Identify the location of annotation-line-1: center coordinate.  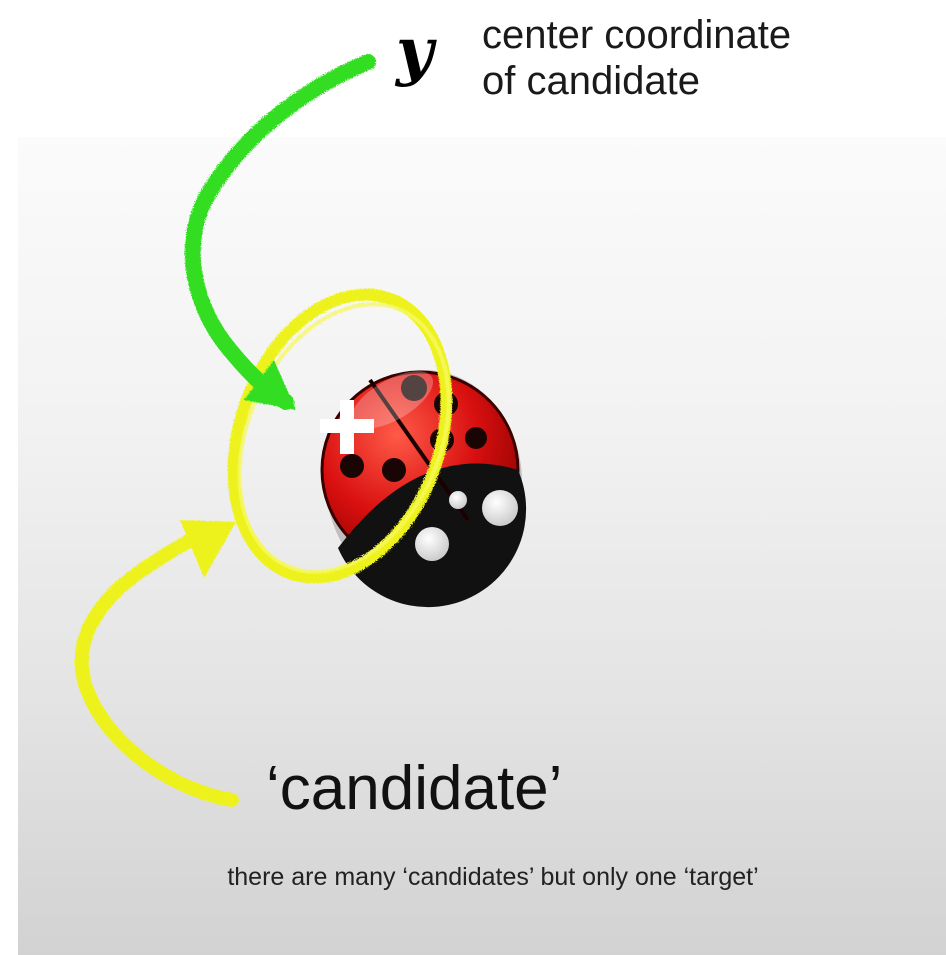
(637, 35).